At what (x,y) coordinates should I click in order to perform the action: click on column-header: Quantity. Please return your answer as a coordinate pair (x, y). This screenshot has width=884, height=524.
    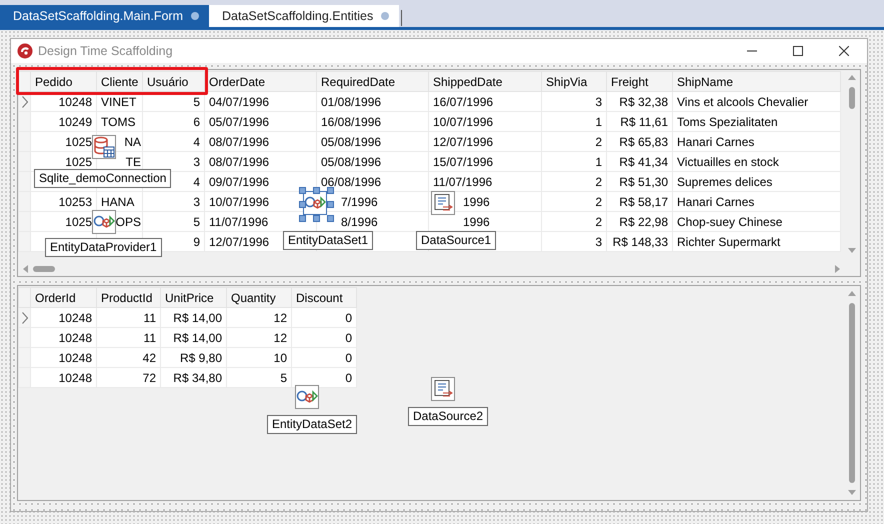
    Looking at the image, I should click on (259, 298).